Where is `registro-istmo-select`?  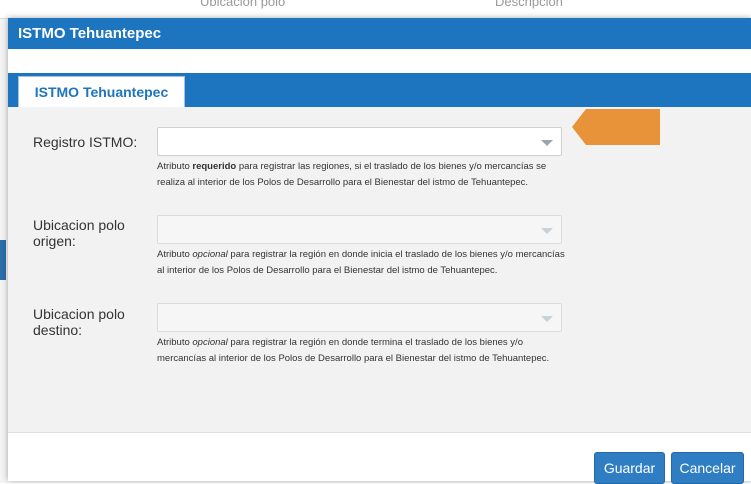 registro-istmo-select is located at coordinates (359, 141).